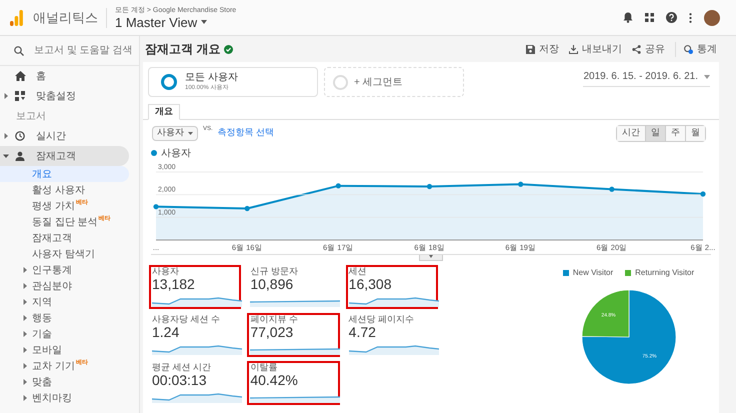 The width and height of the screenshot is (736, 413). Describe the element at coordinates (229, 49) in the screenshot. I see `verified-icon` at that location.